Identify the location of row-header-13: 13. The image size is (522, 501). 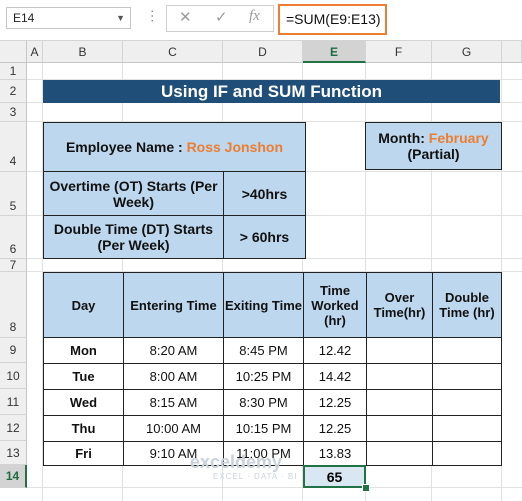
(13, 453).